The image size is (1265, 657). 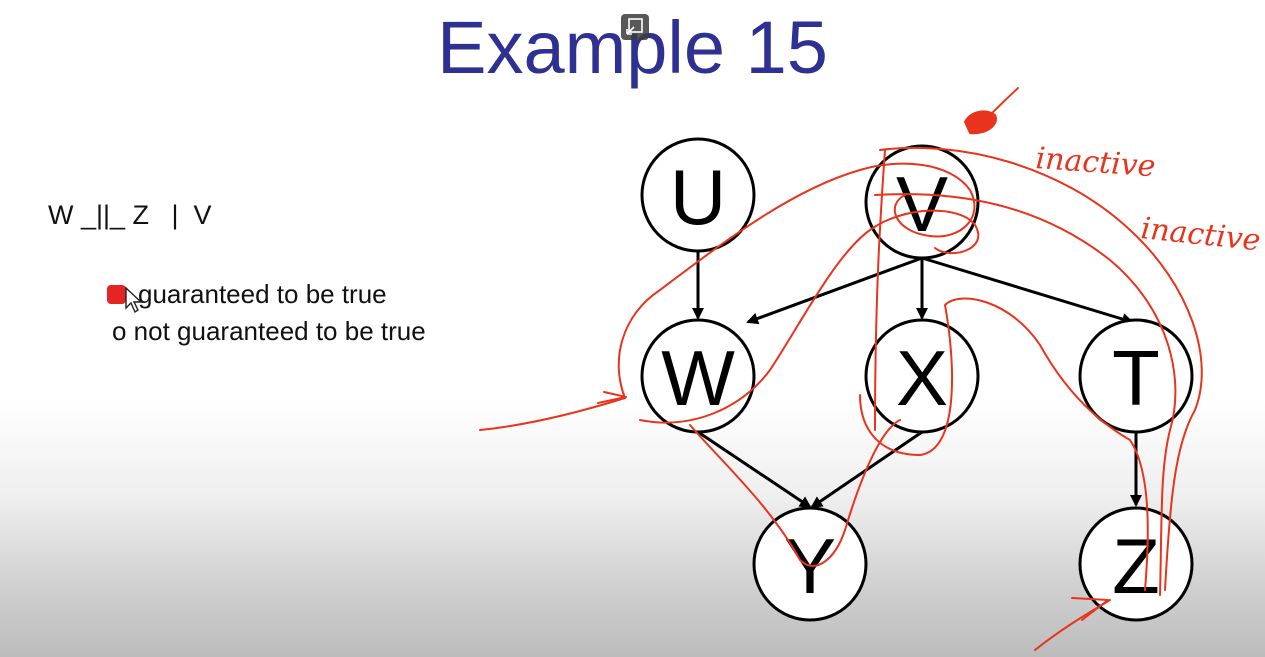 I want to click on node-y: Y, so click(x=810, y=564).